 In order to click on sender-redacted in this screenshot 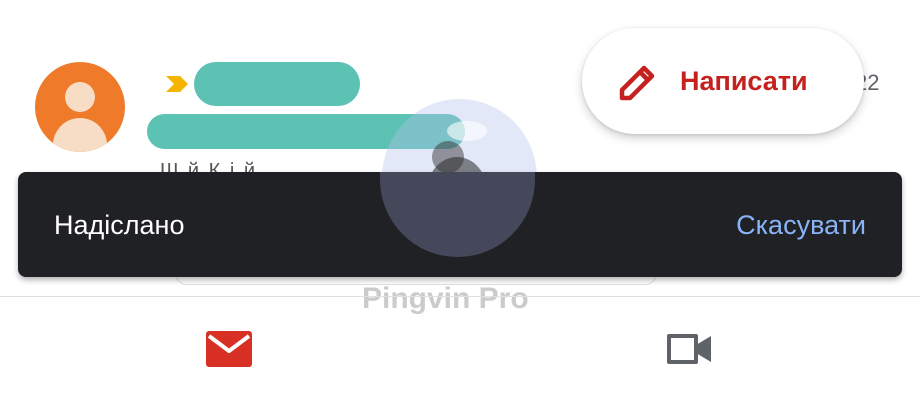, I will do `click(277, 84)`.